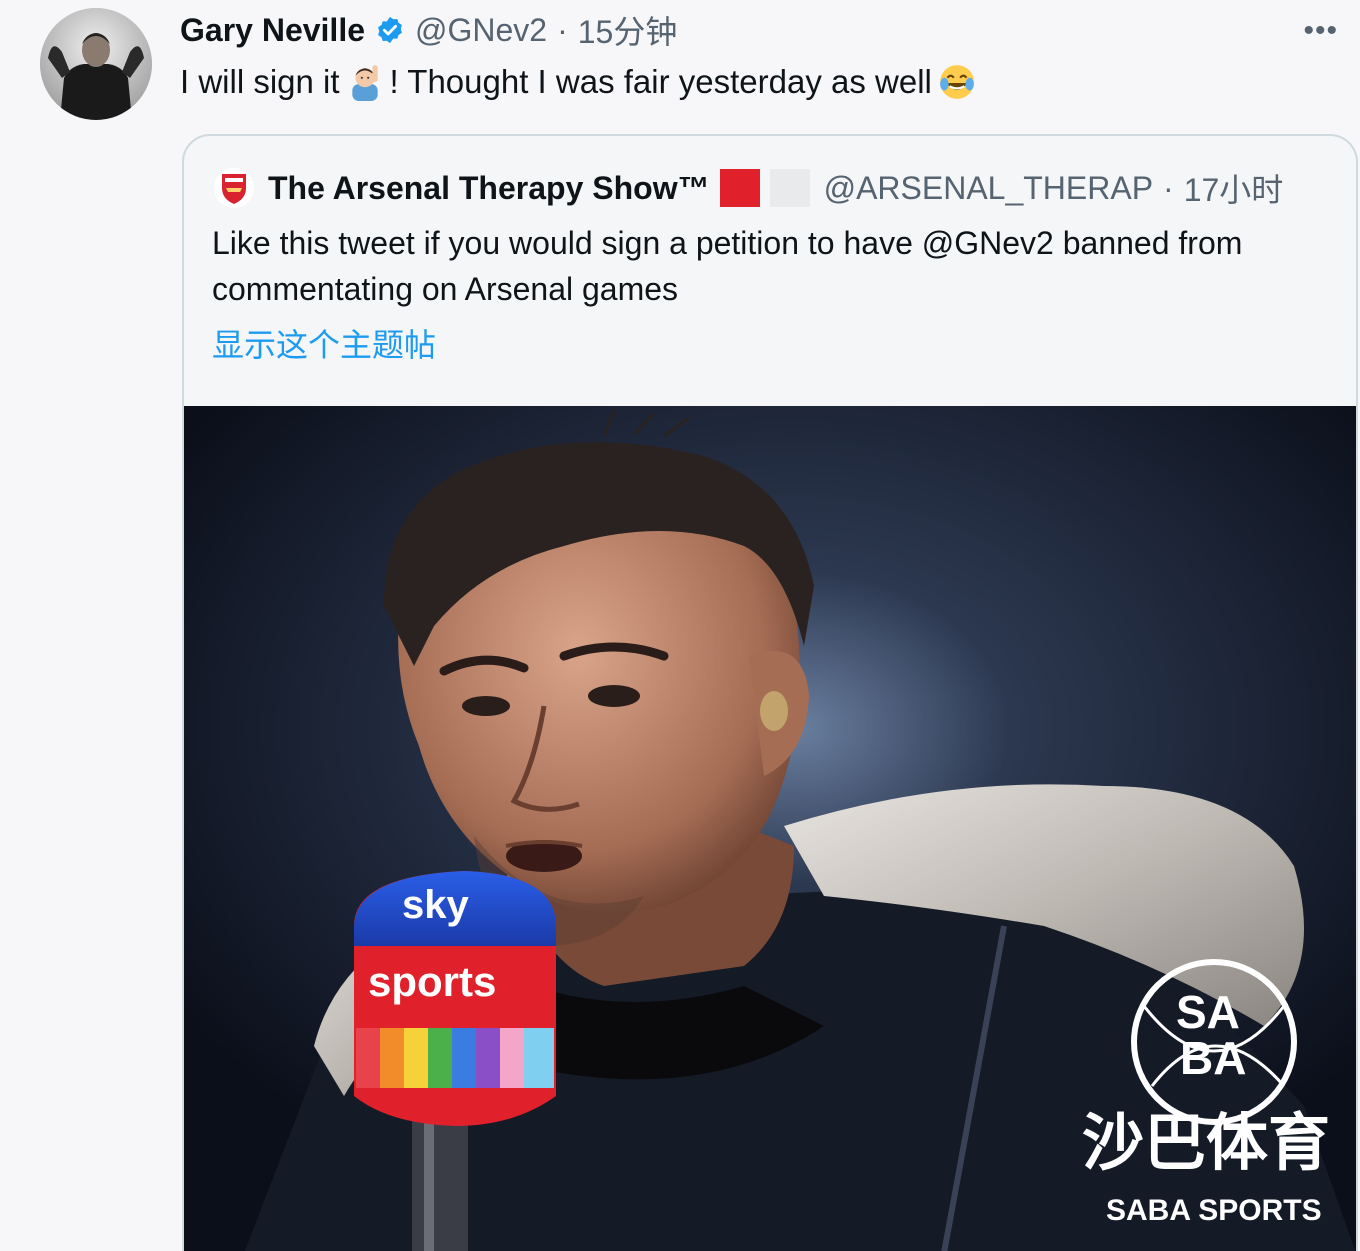 The height and width of the screenshot is (1251, 1360). I want to click on more-options-icon: •••, so click(1320, 31).